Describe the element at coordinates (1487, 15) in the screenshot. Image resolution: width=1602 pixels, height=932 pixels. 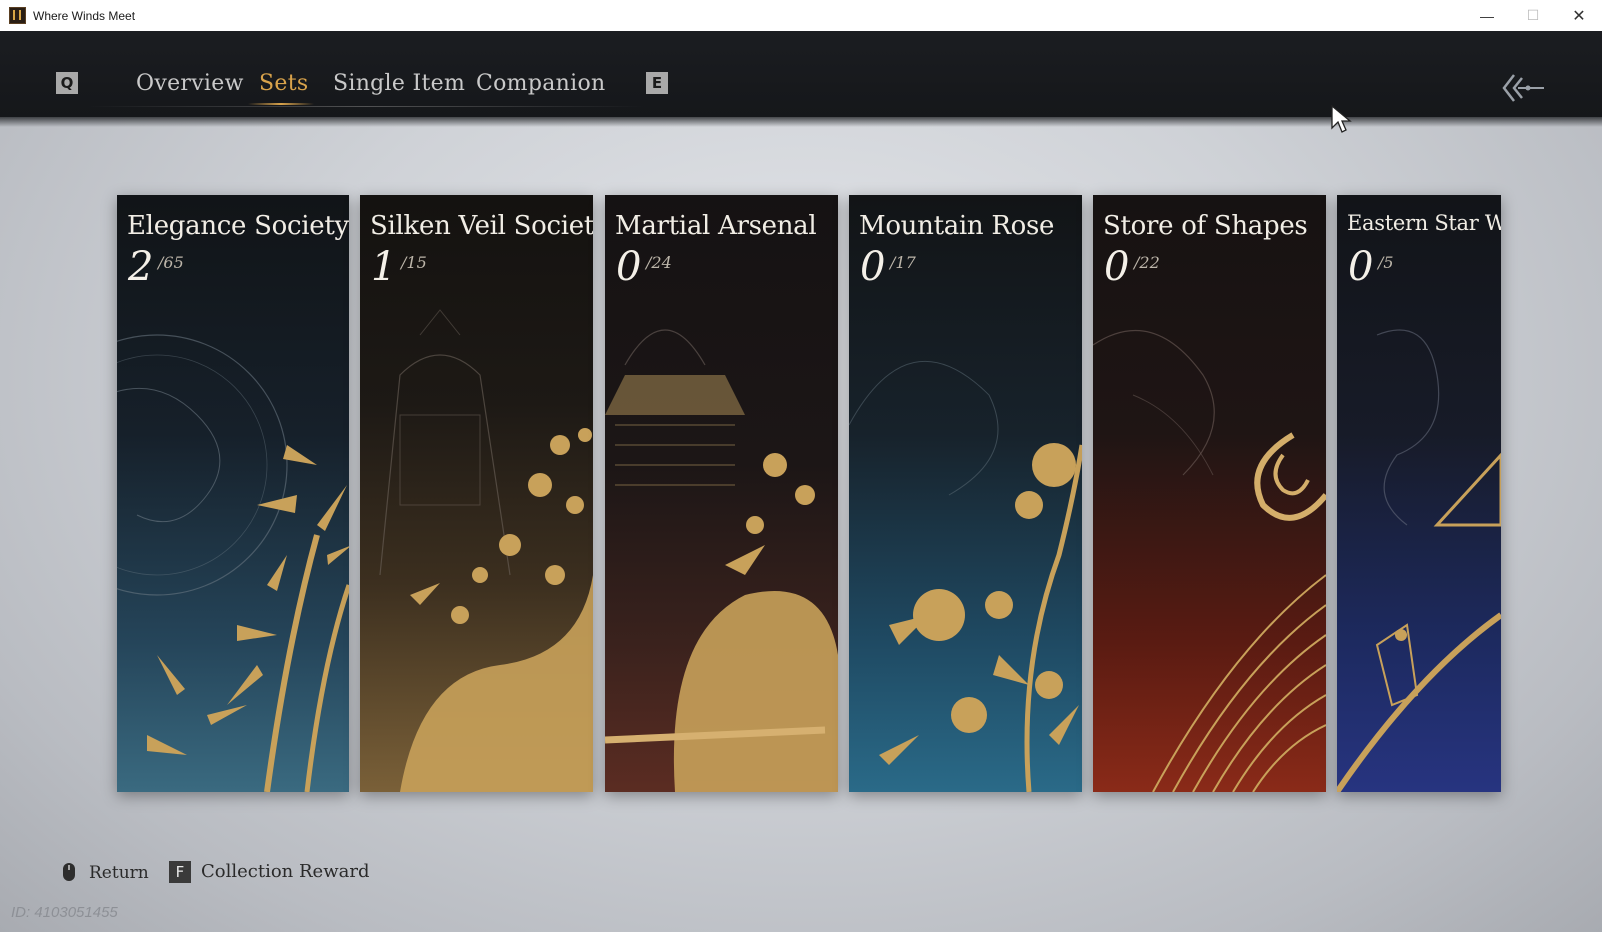
I see `minimize-button: —` at that location.